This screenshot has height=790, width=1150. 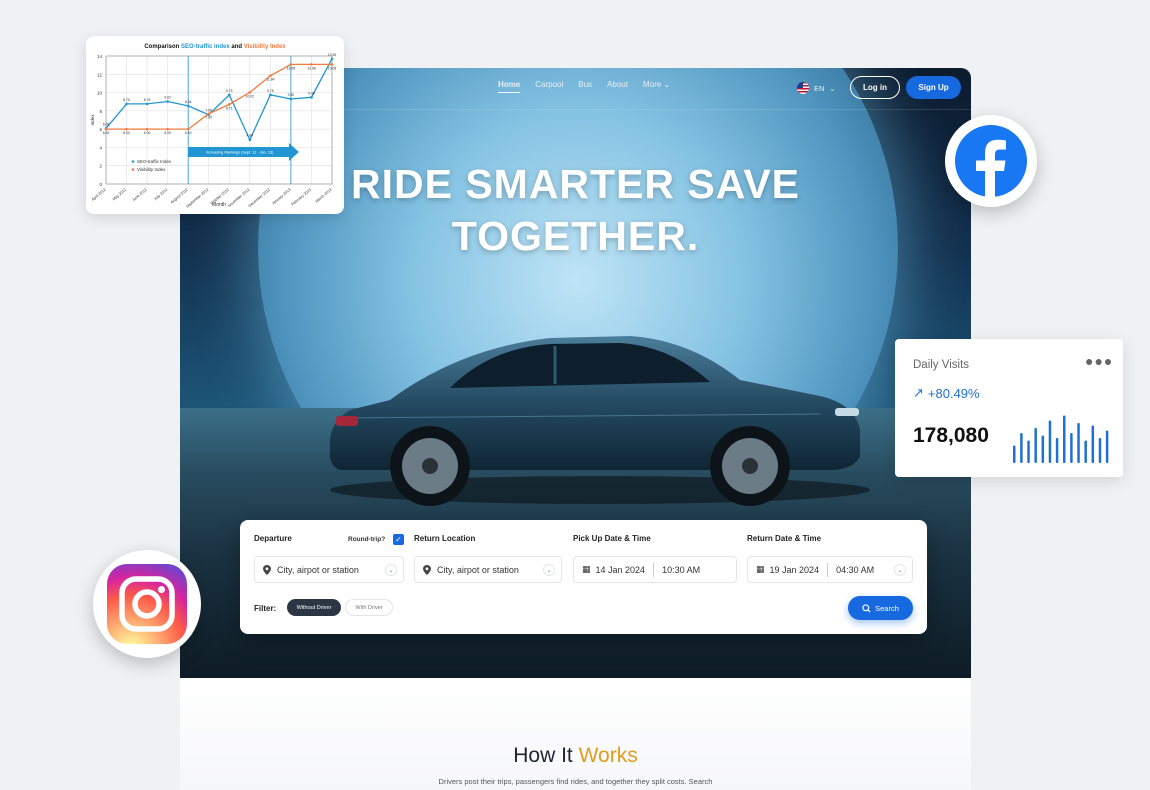 I want to click on facebook-badge, so click(x=991, y=161).